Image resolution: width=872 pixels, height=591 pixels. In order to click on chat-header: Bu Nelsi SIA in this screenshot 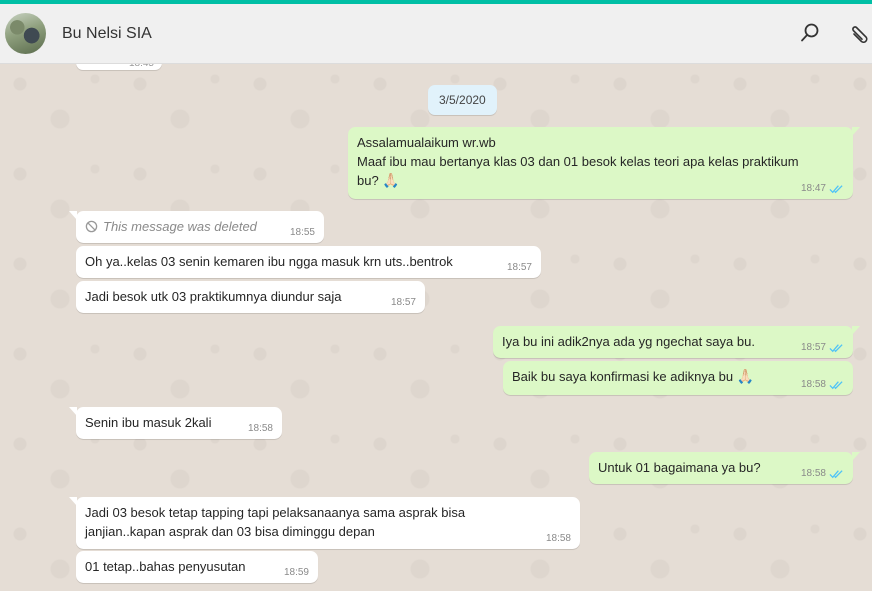, I will do `click(436, 34)`.